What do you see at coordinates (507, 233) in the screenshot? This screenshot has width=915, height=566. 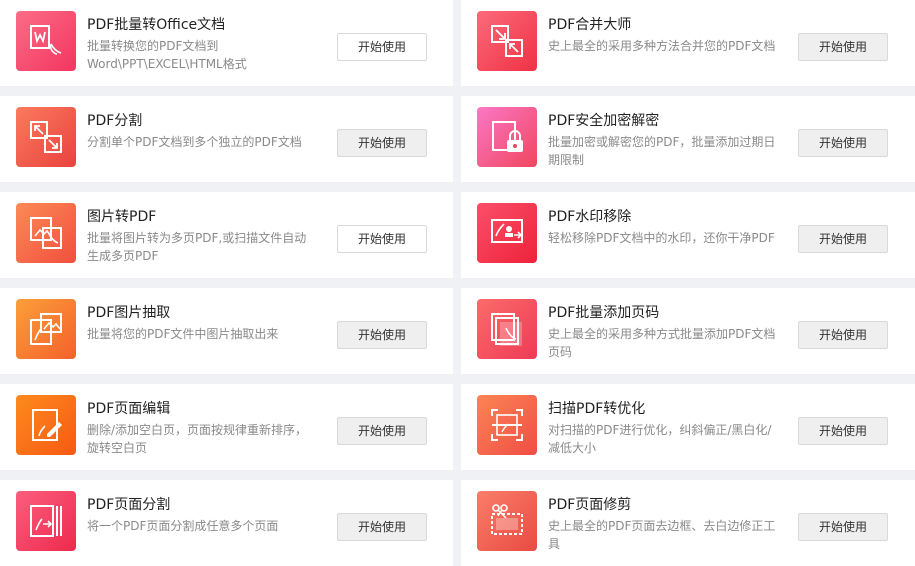 I see `watermark-remove-icon` at bounding box center [507, 233].